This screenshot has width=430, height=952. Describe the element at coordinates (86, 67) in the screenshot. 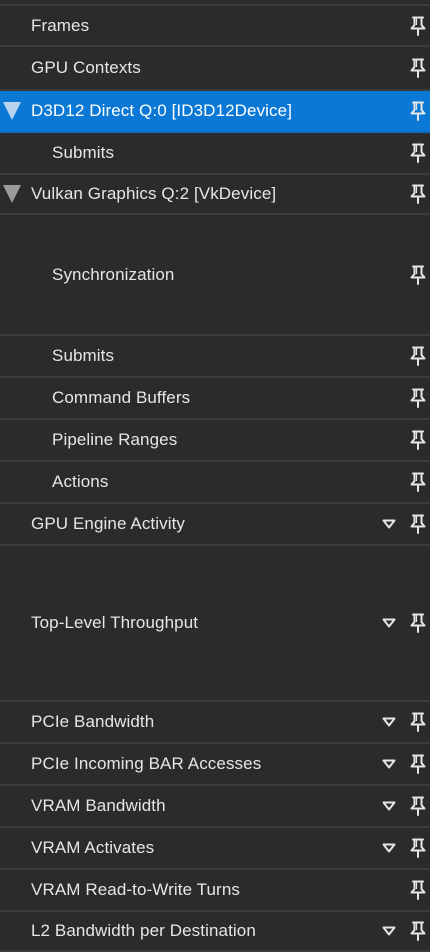

I see `row-label: GPU Contexts` at that location.